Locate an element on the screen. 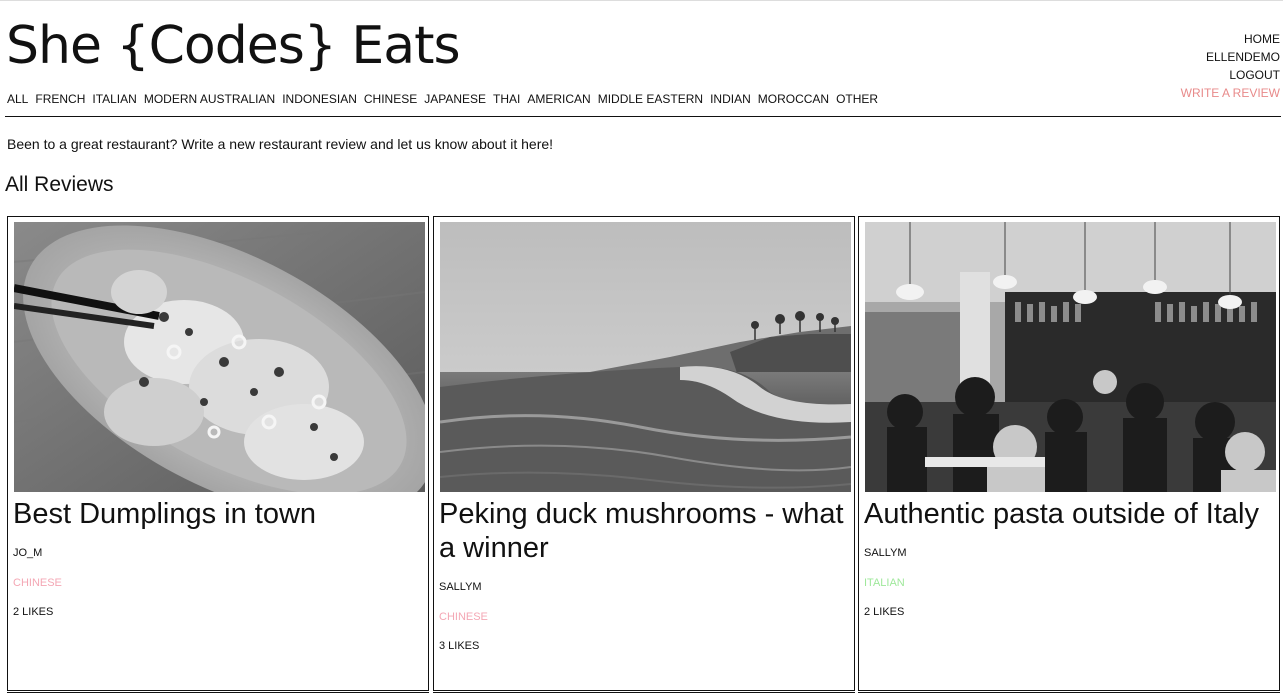 The height and width of the screenshot is (695, 1283). home-link: HOME is located at coordinates (1230, 39).